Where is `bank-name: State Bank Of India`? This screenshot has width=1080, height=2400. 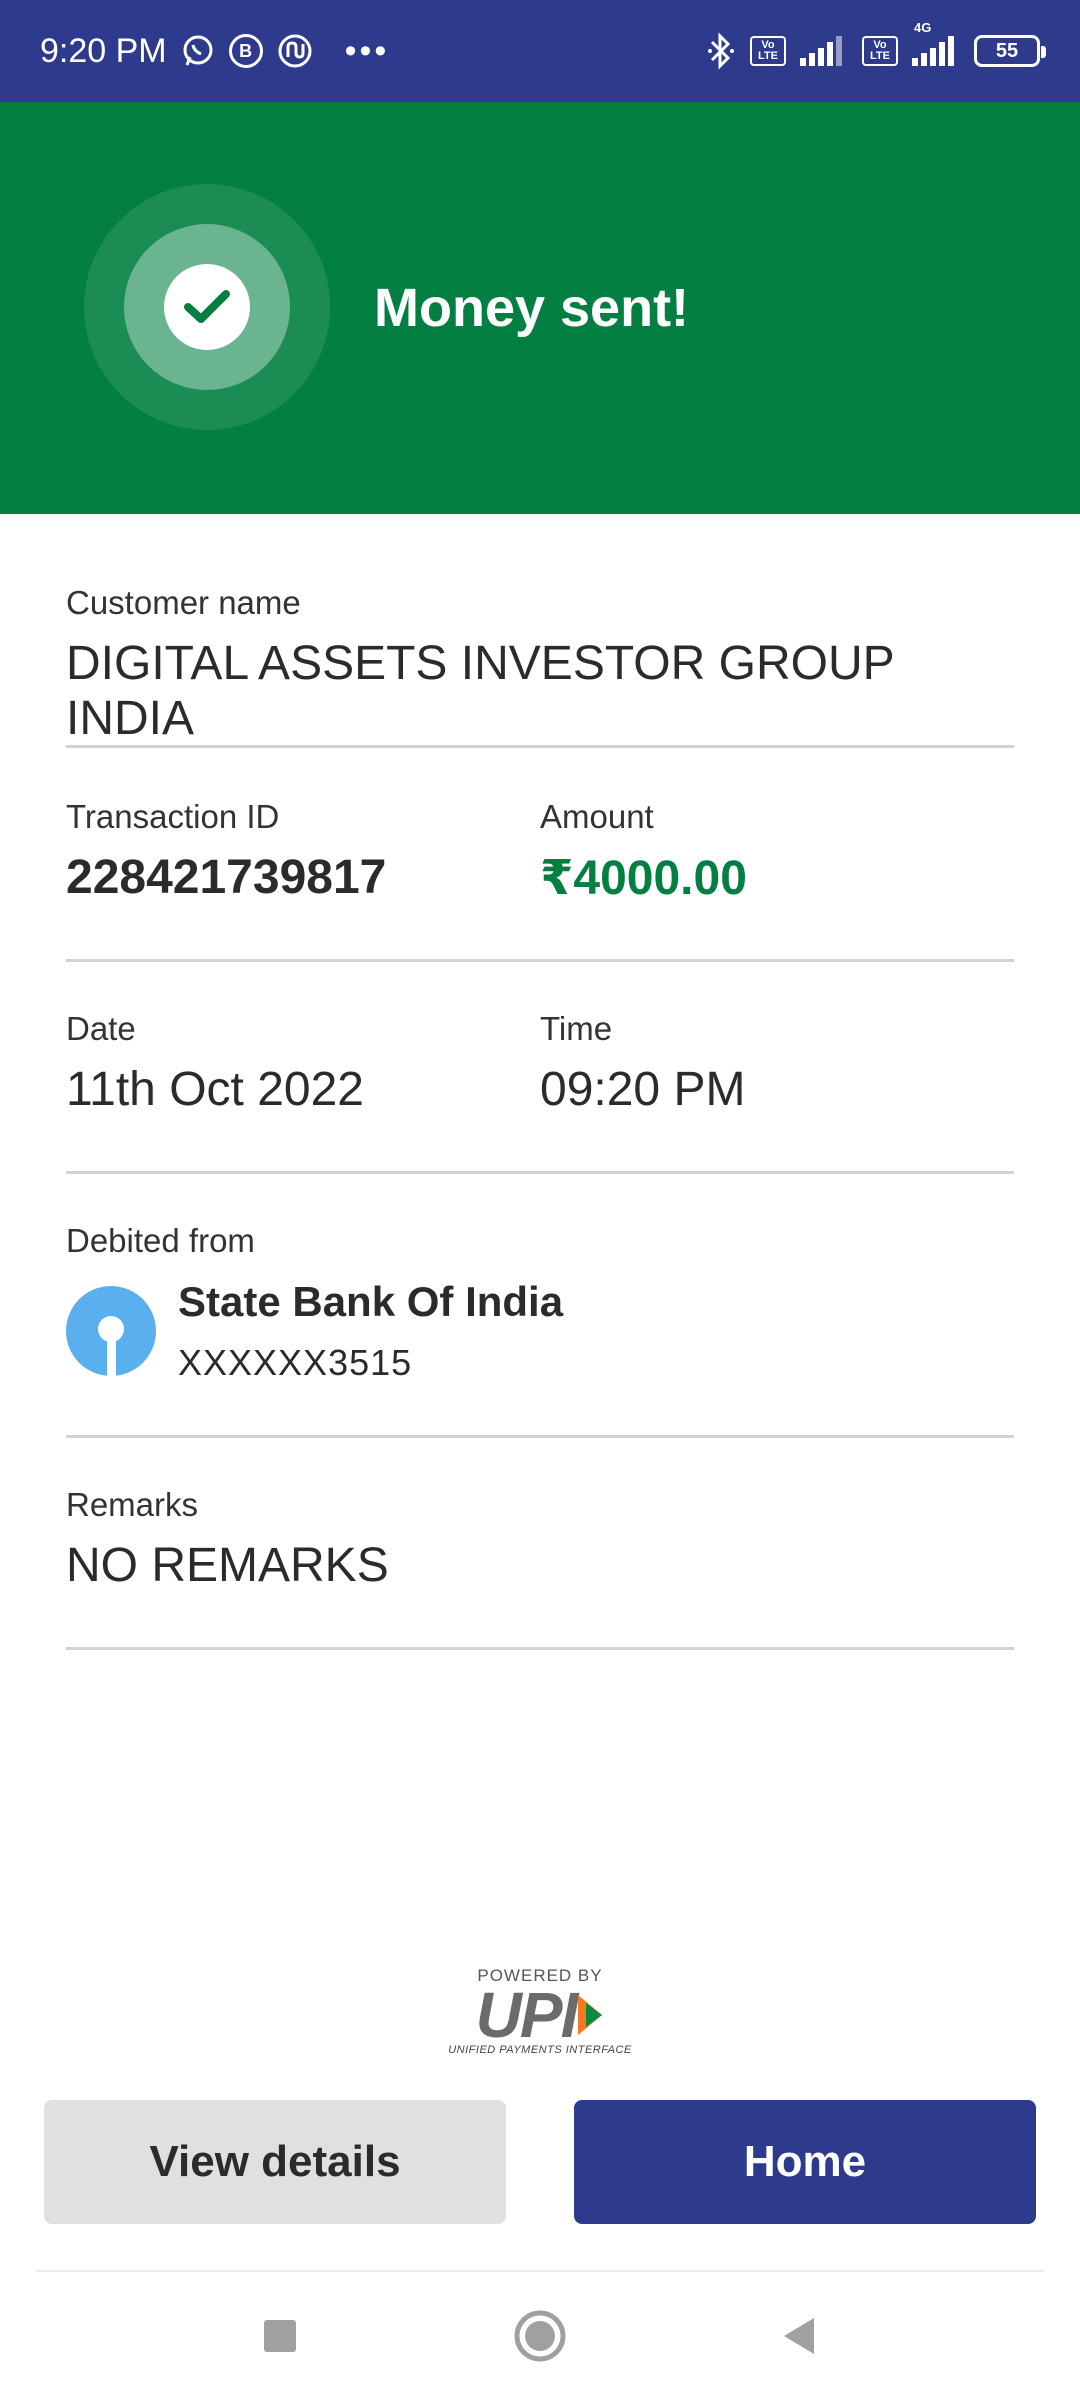 bank-name: State Bank Of India is located at coordinates (371, 1301).